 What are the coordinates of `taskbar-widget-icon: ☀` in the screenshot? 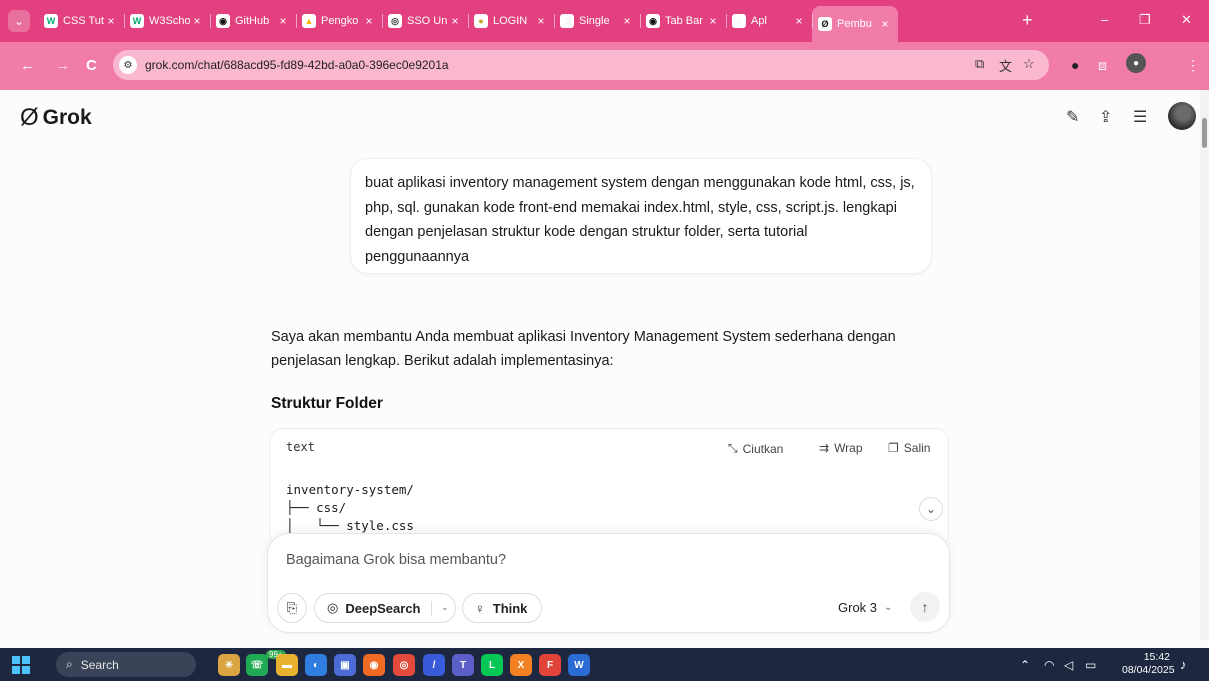 It's located at (229, 665).